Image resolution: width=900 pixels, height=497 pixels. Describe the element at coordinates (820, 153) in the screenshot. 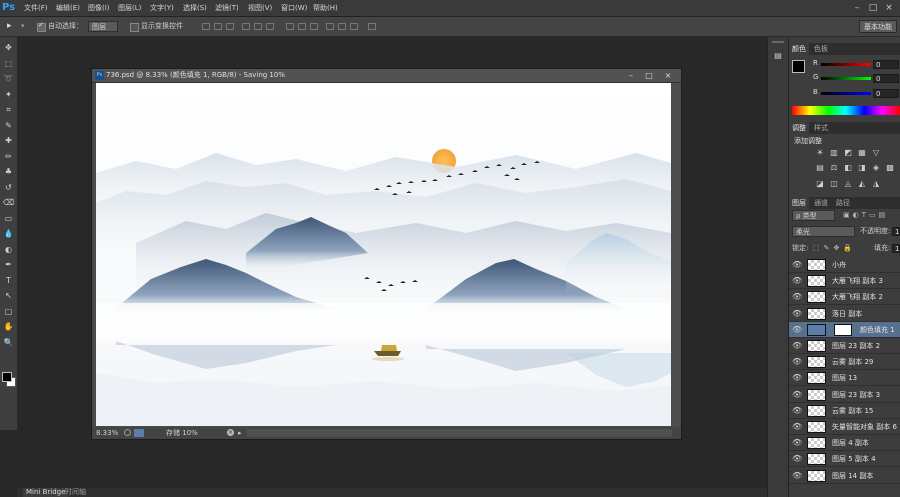

I see `brightness-icon: ☀` at that location.